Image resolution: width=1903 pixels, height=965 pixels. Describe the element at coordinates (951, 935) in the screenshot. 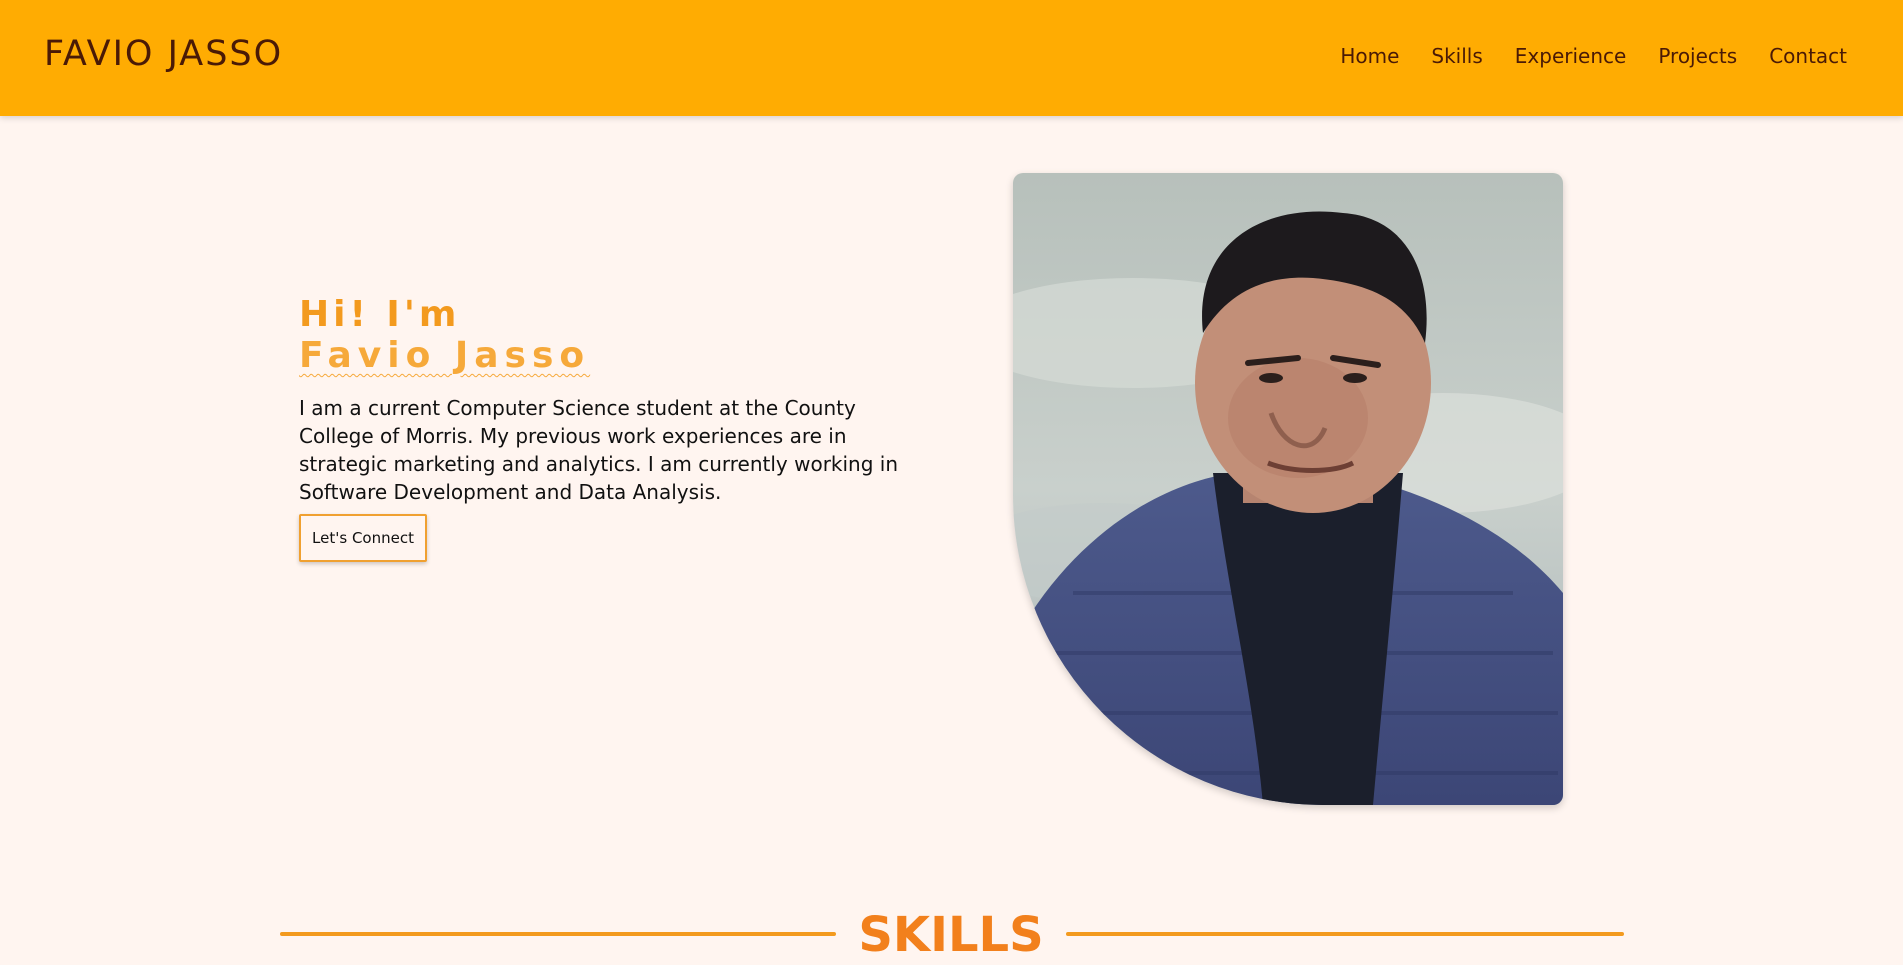

I see `skills-heading: SKILLS` at that location.